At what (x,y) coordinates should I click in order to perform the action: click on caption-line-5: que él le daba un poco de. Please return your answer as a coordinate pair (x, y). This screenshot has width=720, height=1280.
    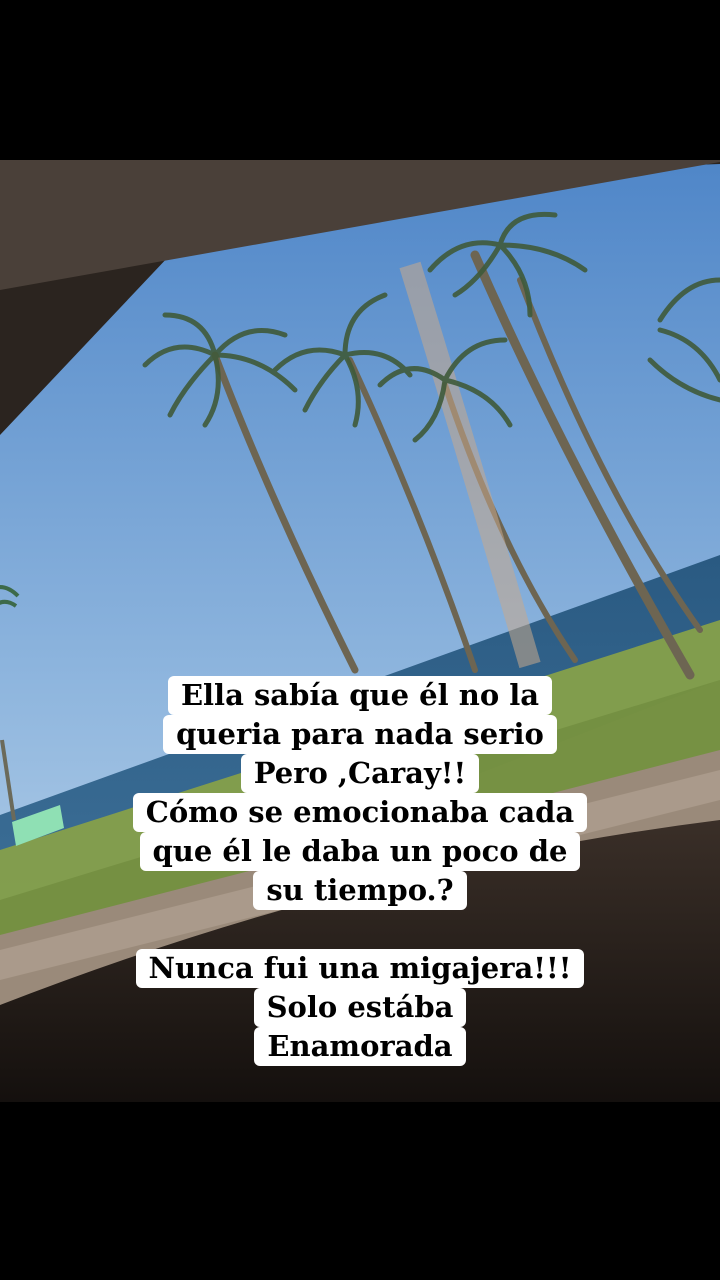
    Looking at the image, I should click on (360, 851).